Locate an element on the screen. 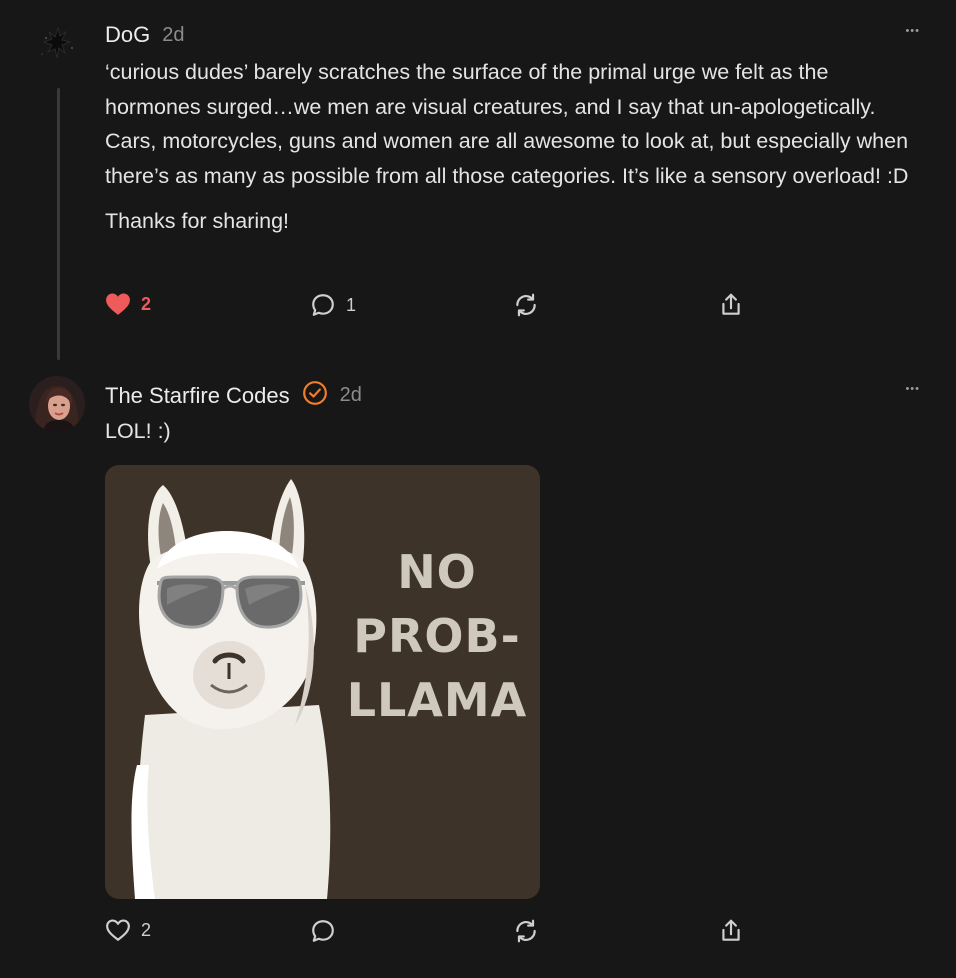  author-name: The Starfire Codes is located at coordinates (197, 396).